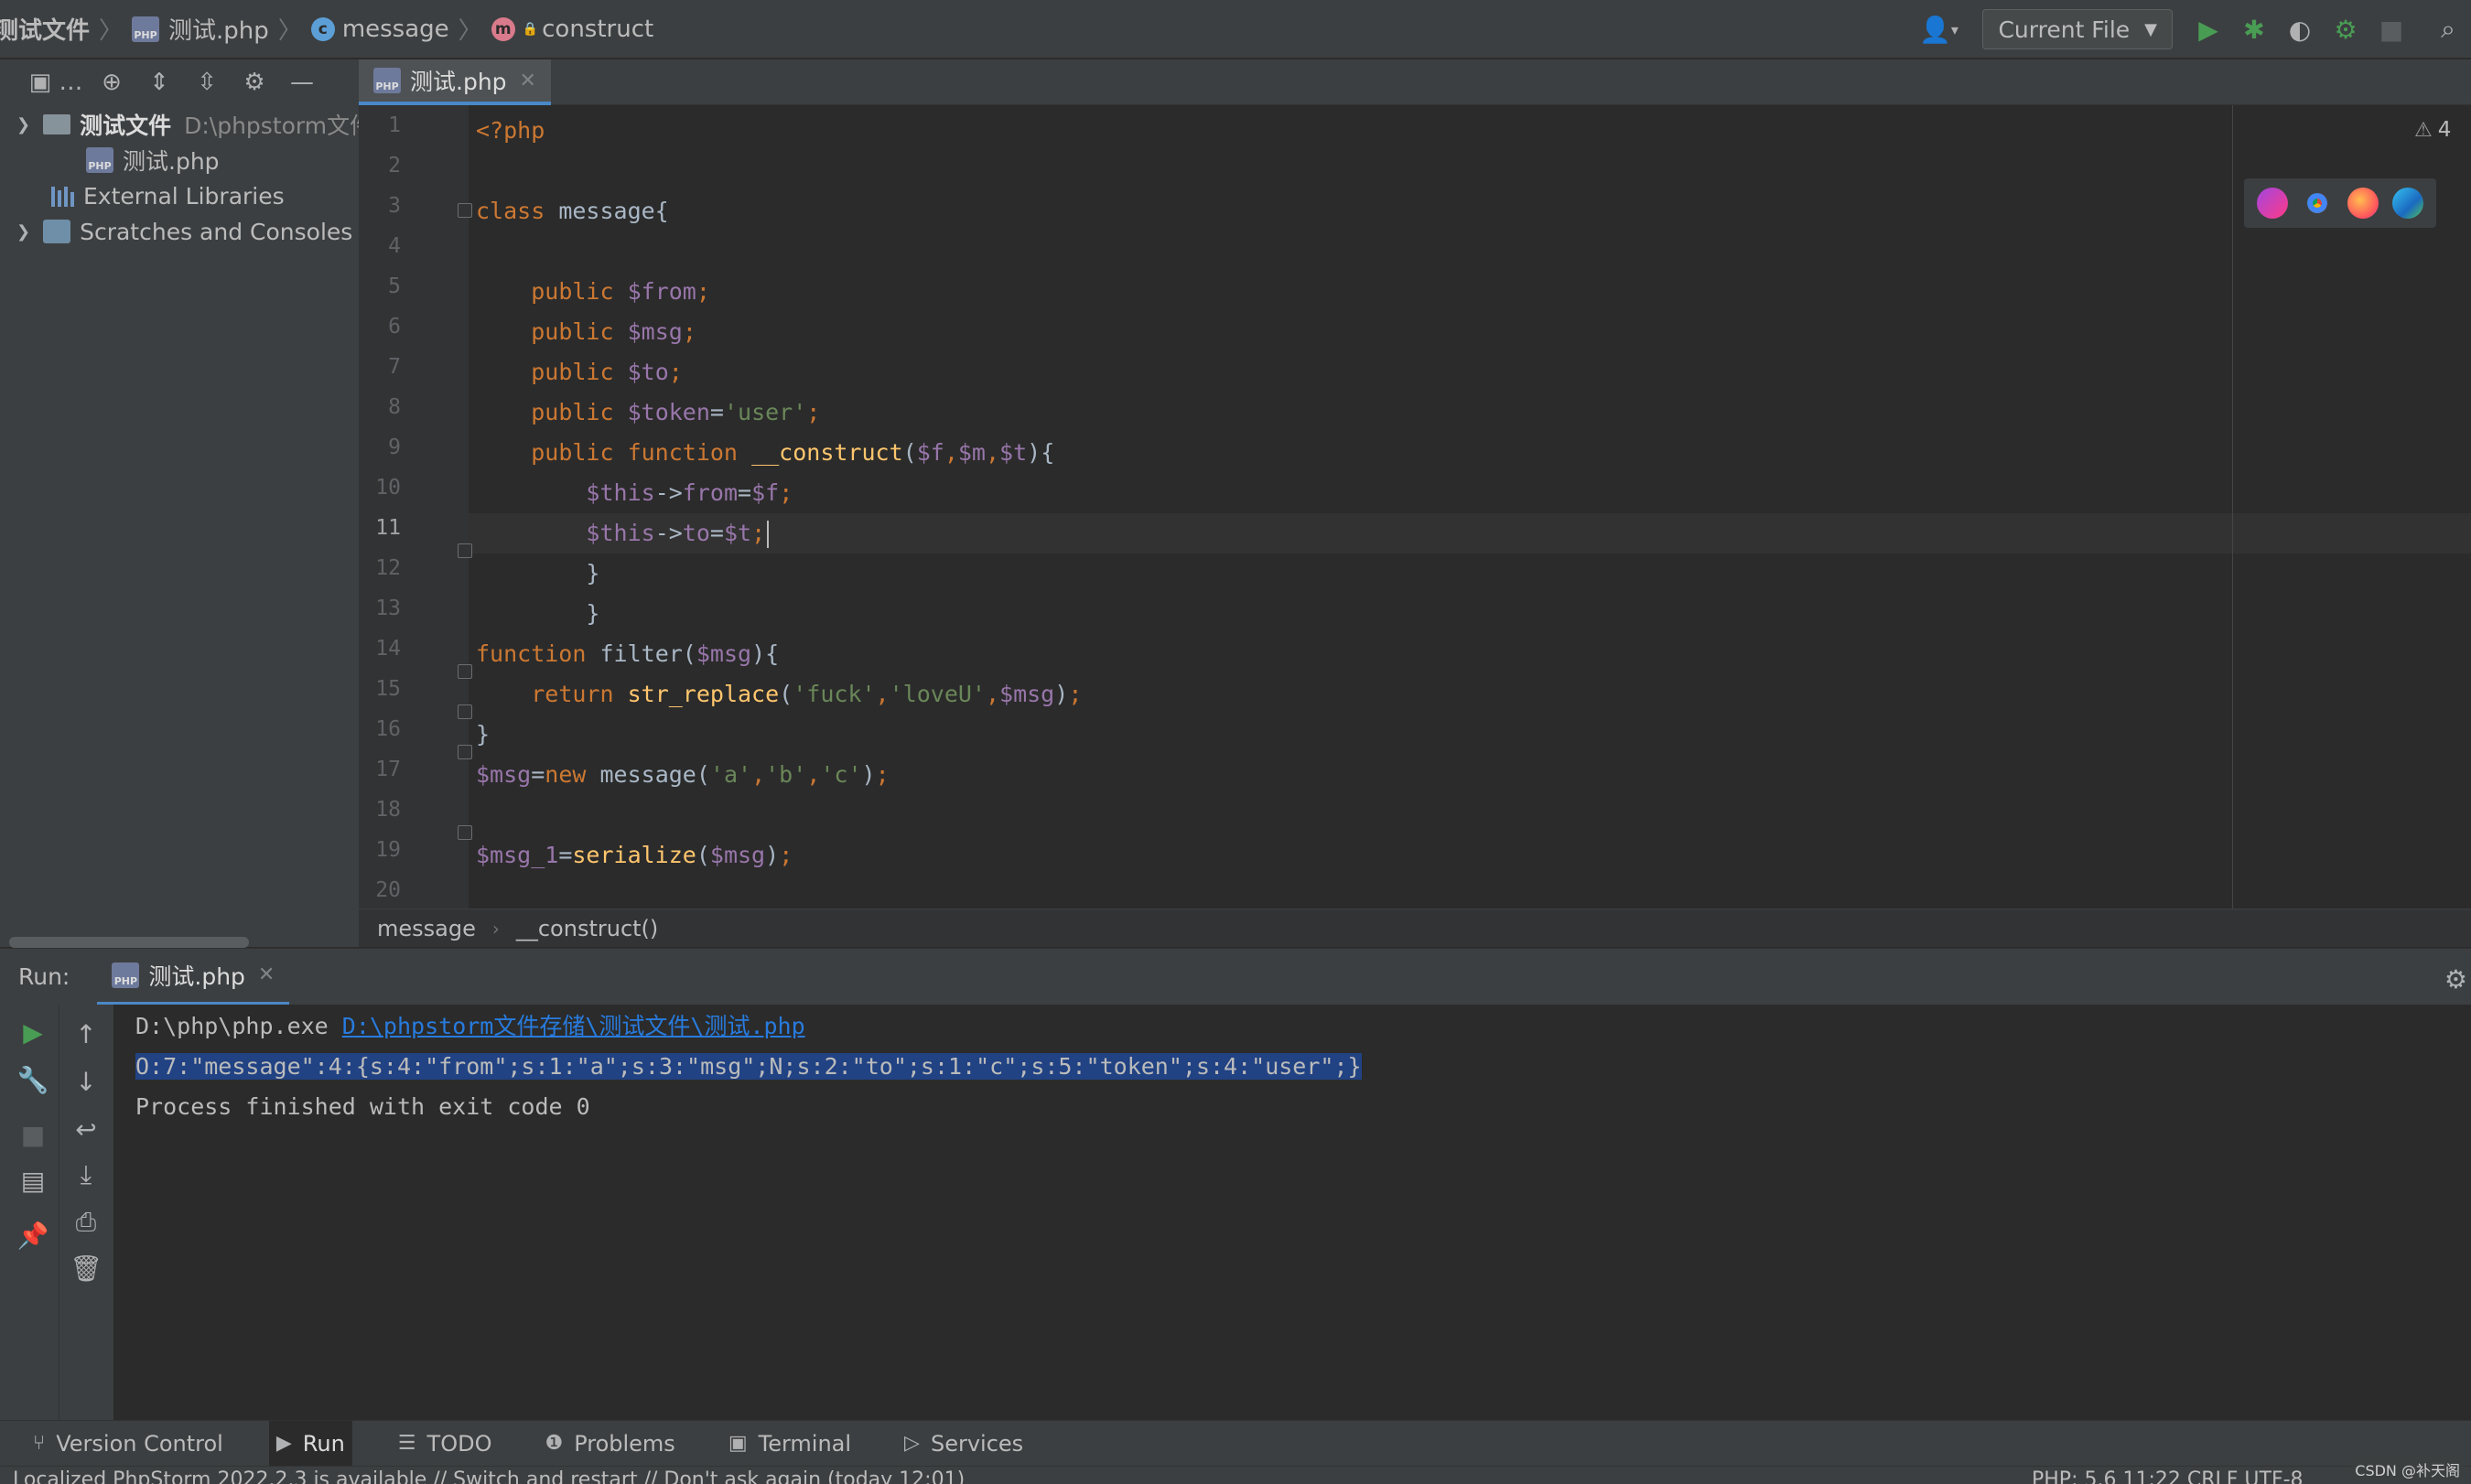 This screenshot has height=1484, width=2471. What do you see at coordinates (201, 29) in the screenshot?
I see `breadcrumb-file: PHP 测试.php` at bounding box center [201, 29].